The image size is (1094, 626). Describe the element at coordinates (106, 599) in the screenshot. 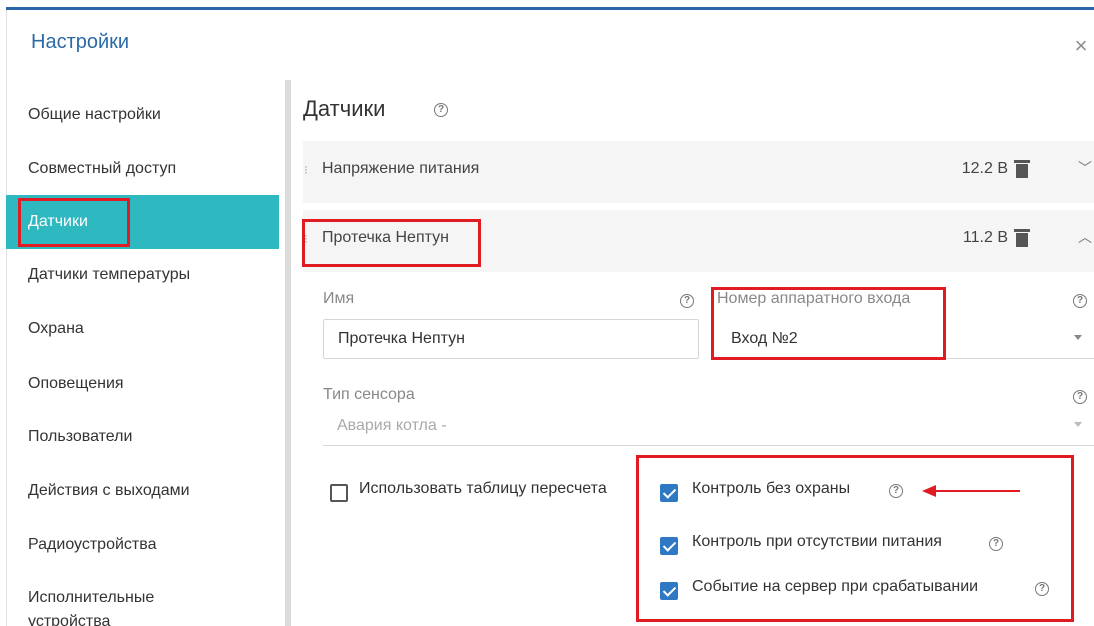

I see `sidebar-item-actuators: Исполнительные устройства` at that location.